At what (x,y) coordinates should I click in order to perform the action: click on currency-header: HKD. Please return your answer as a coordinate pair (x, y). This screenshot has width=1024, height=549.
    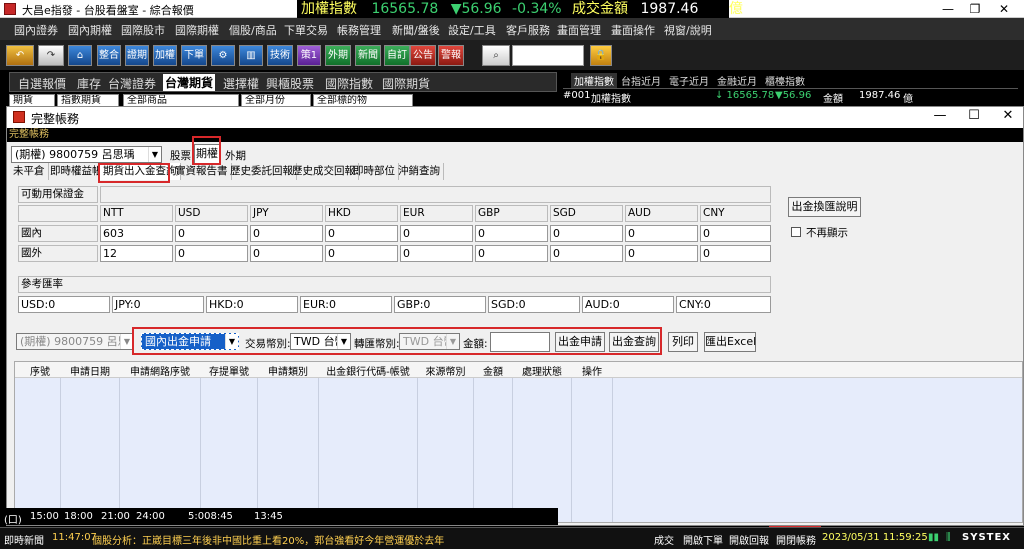
    Looking at the image, I should click on (361, 213).